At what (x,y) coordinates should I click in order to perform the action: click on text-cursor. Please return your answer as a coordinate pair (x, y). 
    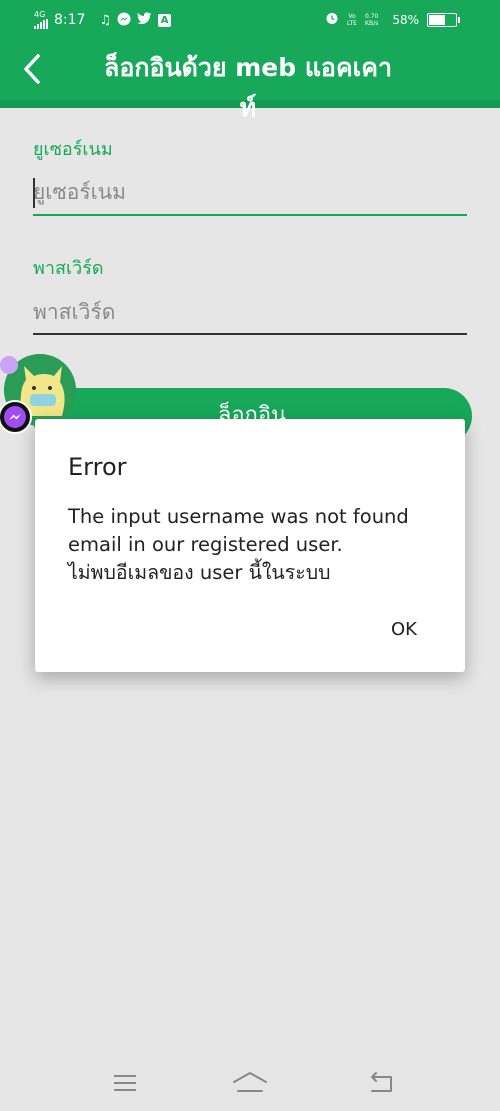
    Looking at the image, I should click on (34, 193).